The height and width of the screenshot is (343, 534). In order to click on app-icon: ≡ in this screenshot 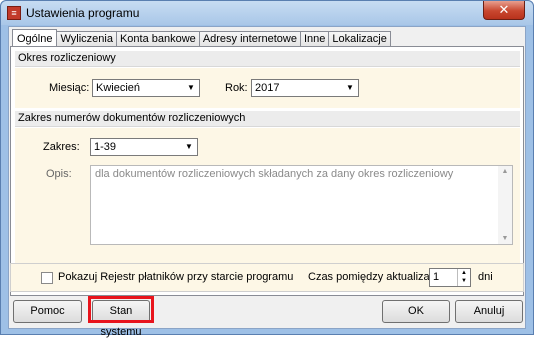, I will do `click(14, 13)`.